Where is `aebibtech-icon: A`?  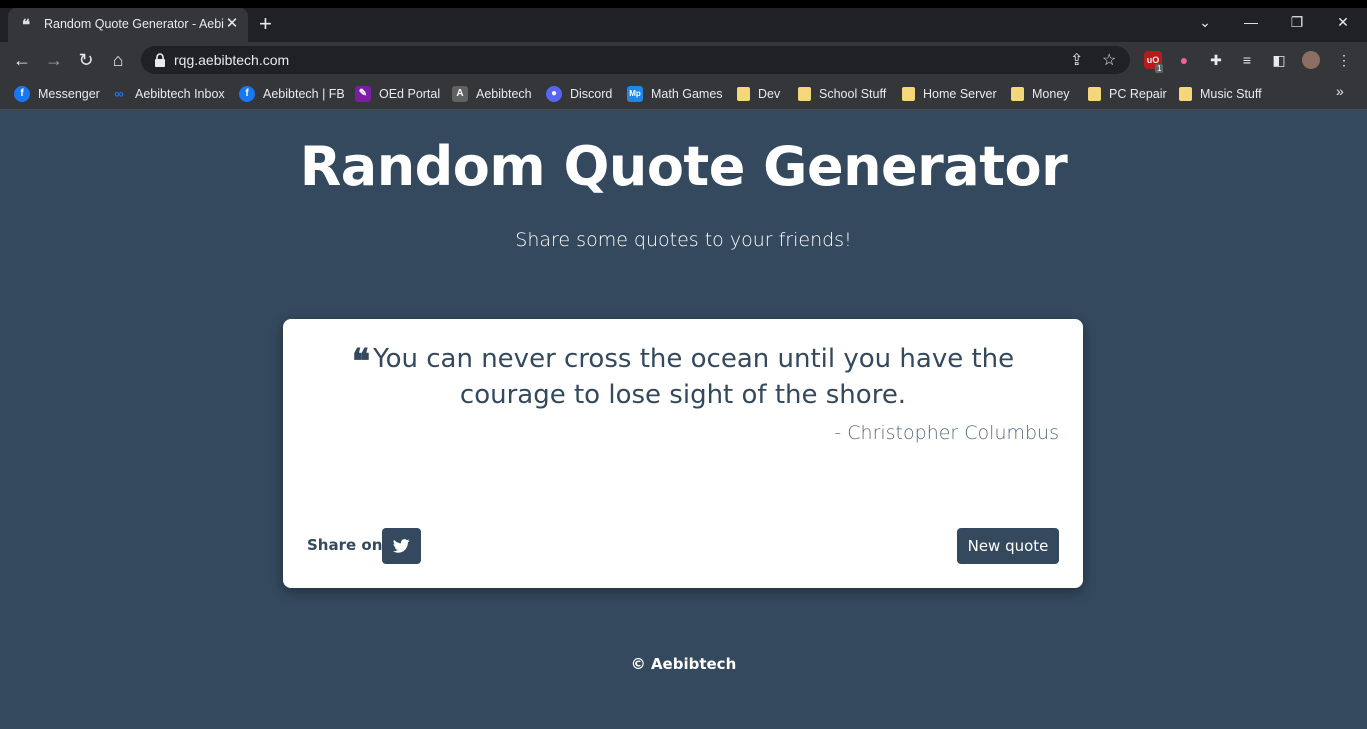
aebibtech-icon: A is located at coordinates (460, 94).